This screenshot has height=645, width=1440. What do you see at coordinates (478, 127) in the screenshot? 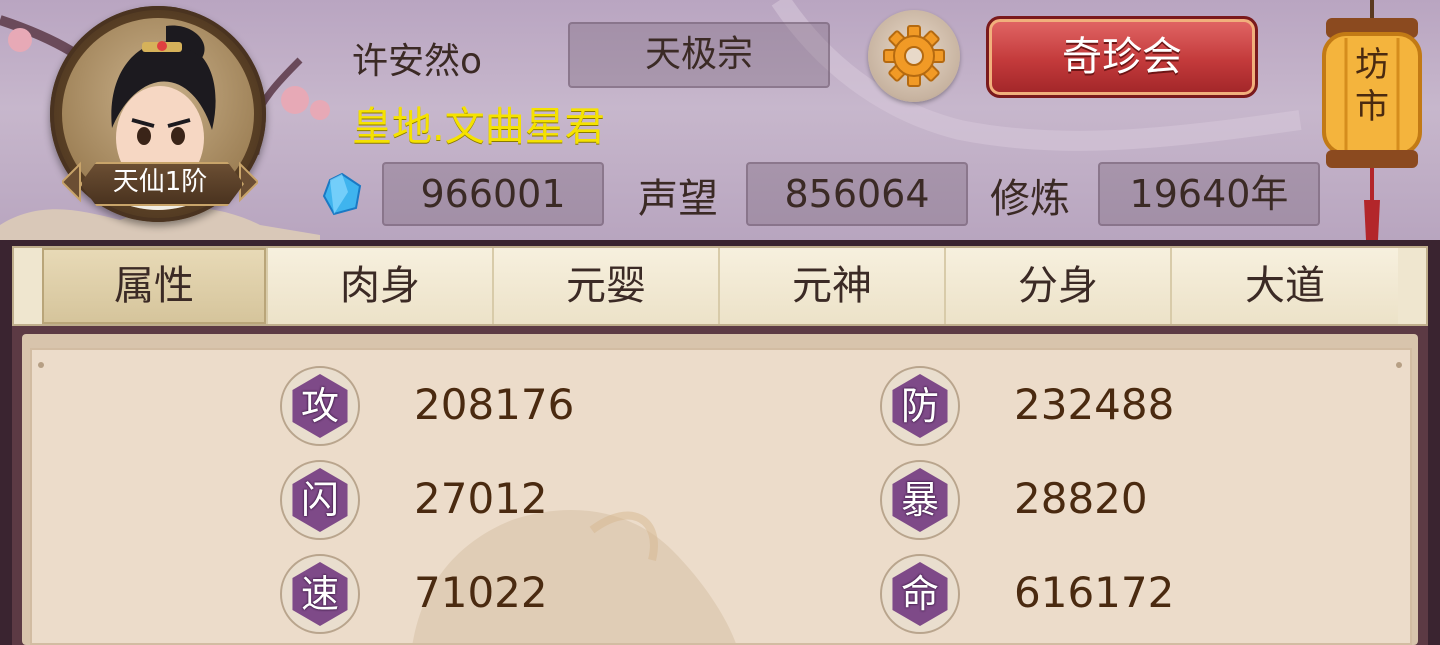
I see `player-title: 皇地.文曲星君` at bounding box center [478, 127].